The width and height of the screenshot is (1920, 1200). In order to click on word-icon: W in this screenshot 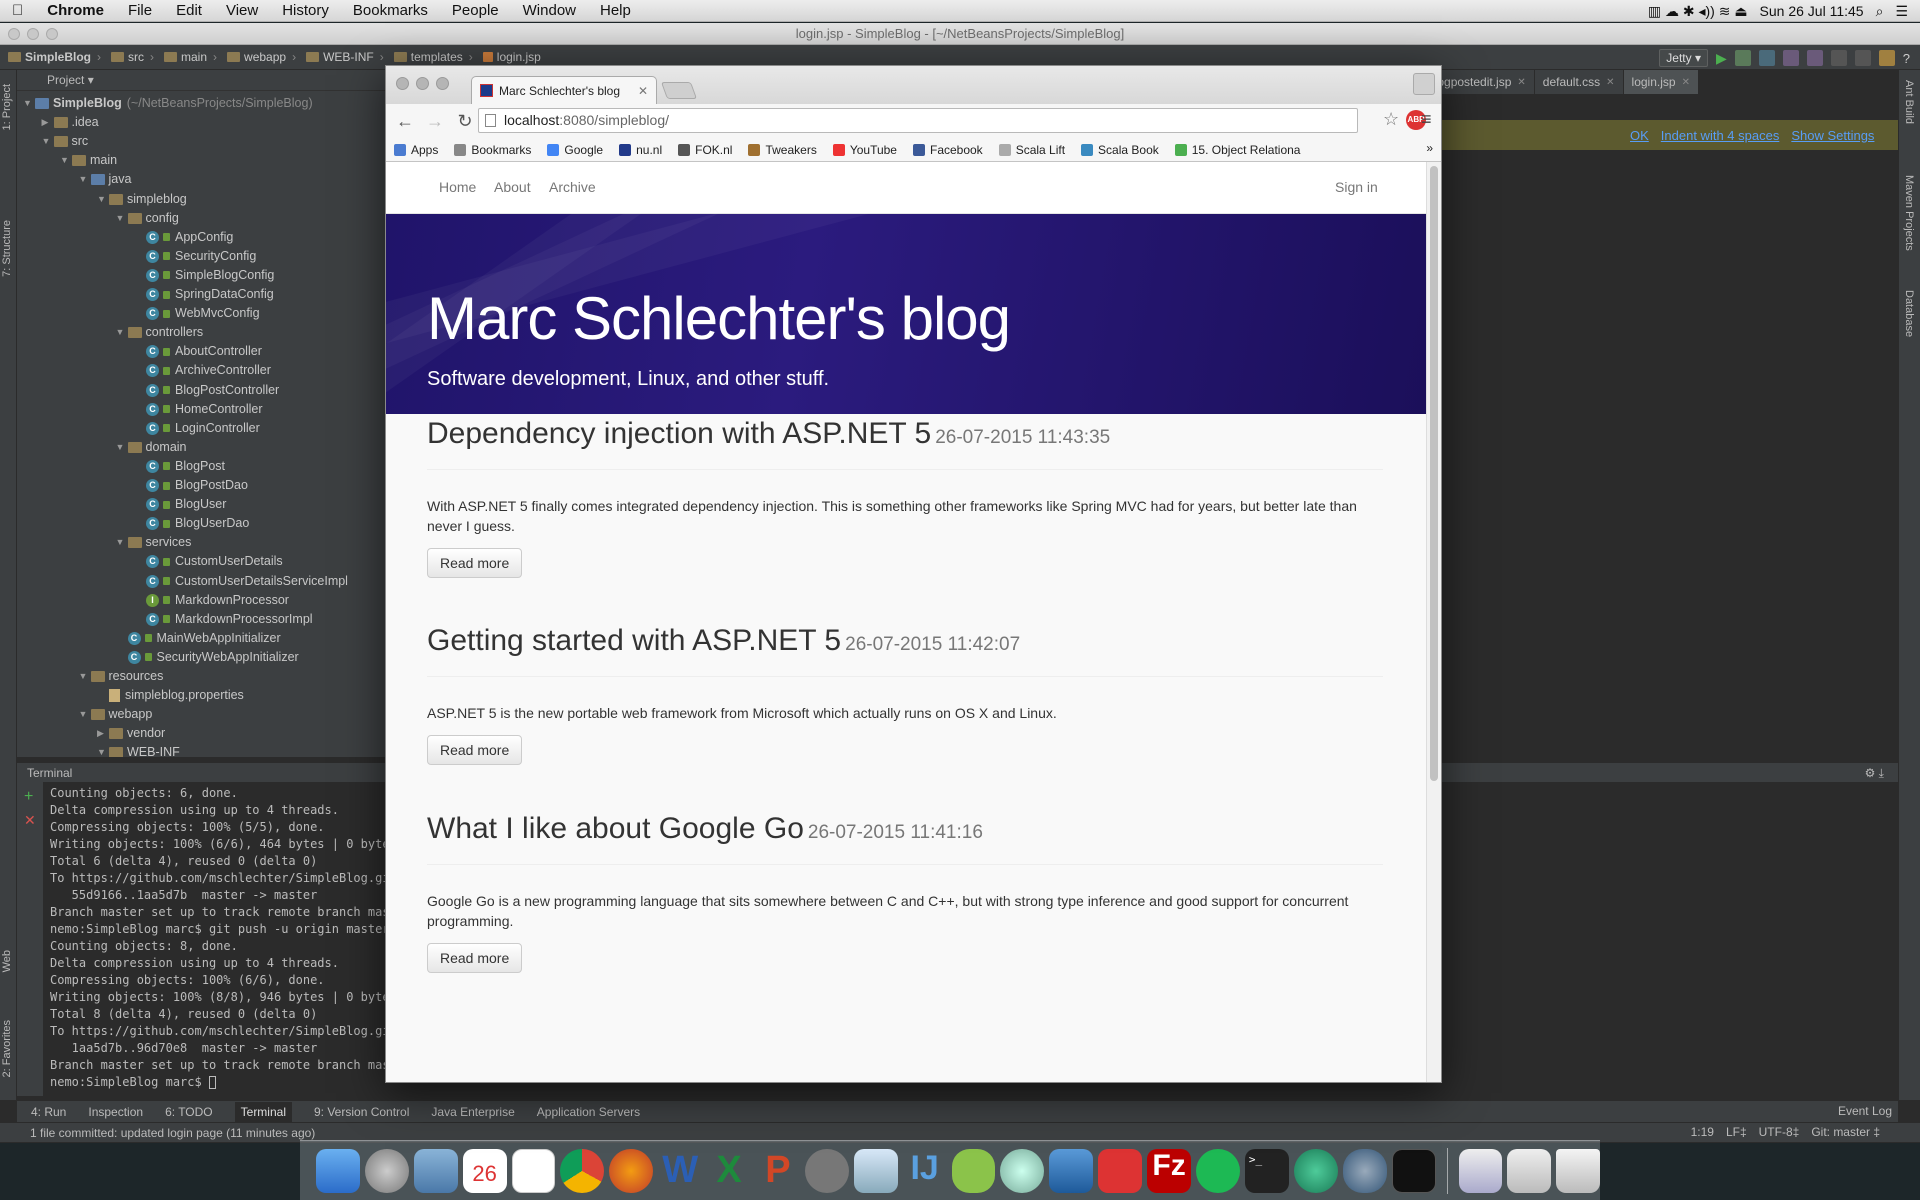, I will do `click(680, 1171)`.